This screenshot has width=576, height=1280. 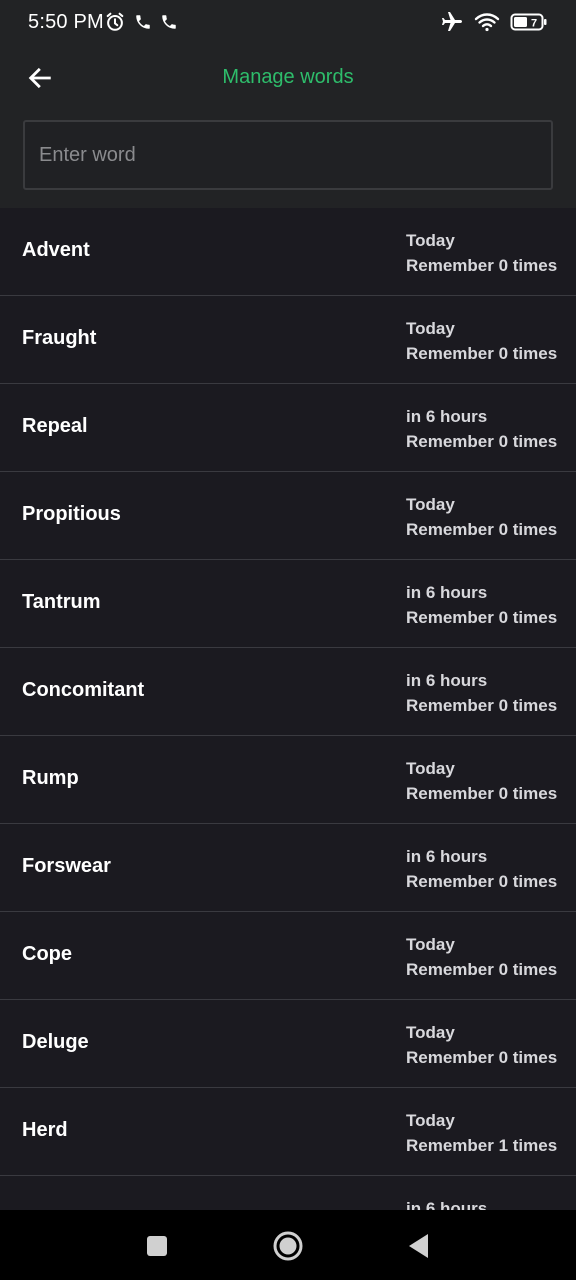 What do you see at coordinates (288, 340) in the screenshot?
I see `list-item: Fraught Today Remember 0 times` at bounding box center [288, 340].